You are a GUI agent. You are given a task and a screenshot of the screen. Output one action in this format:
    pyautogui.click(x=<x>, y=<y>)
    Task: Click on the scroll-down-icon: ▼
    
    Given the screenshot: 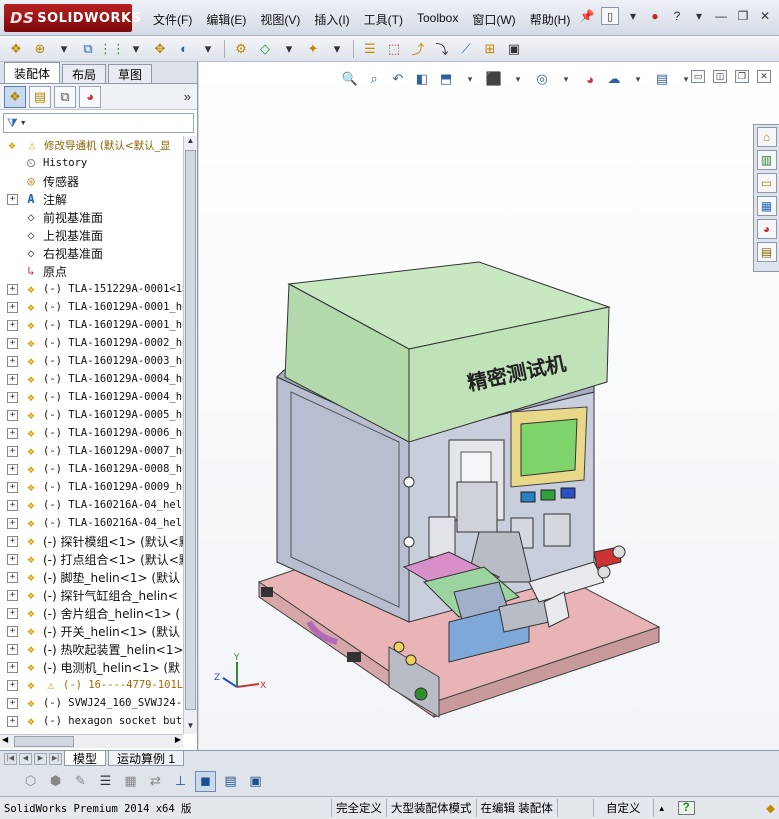 What is the action you would take?
    pyautogui.click(x=190, y=727)
    